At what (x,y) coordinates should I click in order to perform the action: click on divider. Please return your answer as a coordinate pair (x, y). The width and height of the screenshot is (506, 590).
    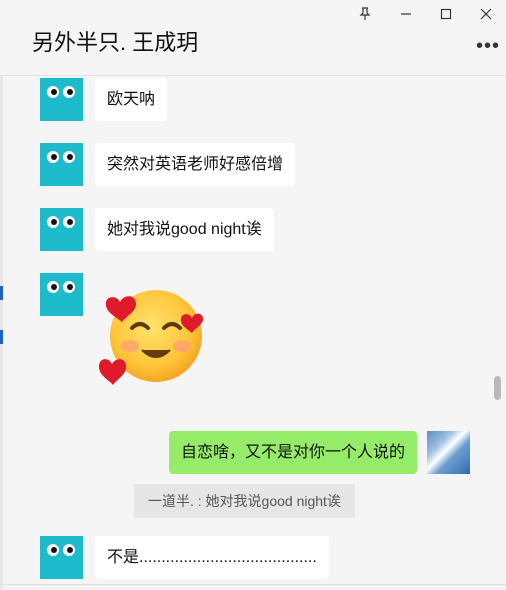
    Looking at the image, I should click on (253, 584).